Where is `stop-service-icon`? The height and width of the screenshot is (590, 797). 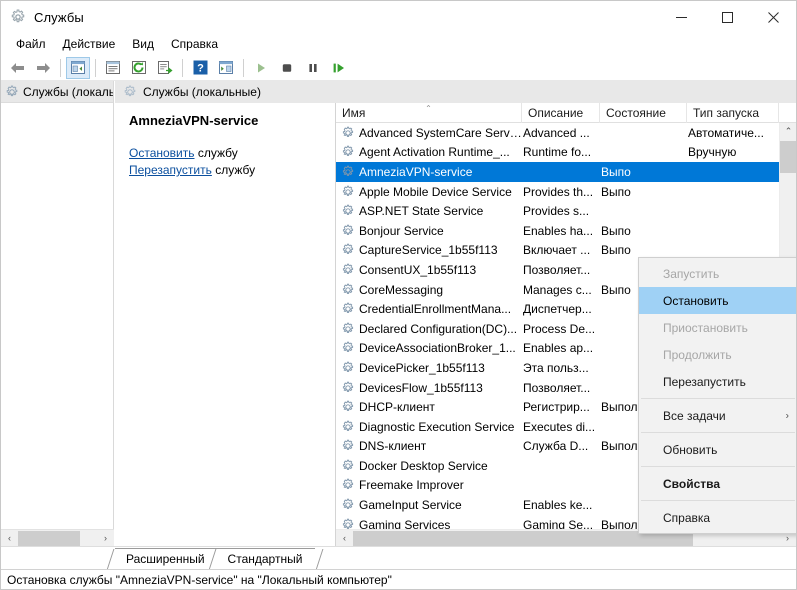
stop-service-icon is located at coordinates (287, 68).